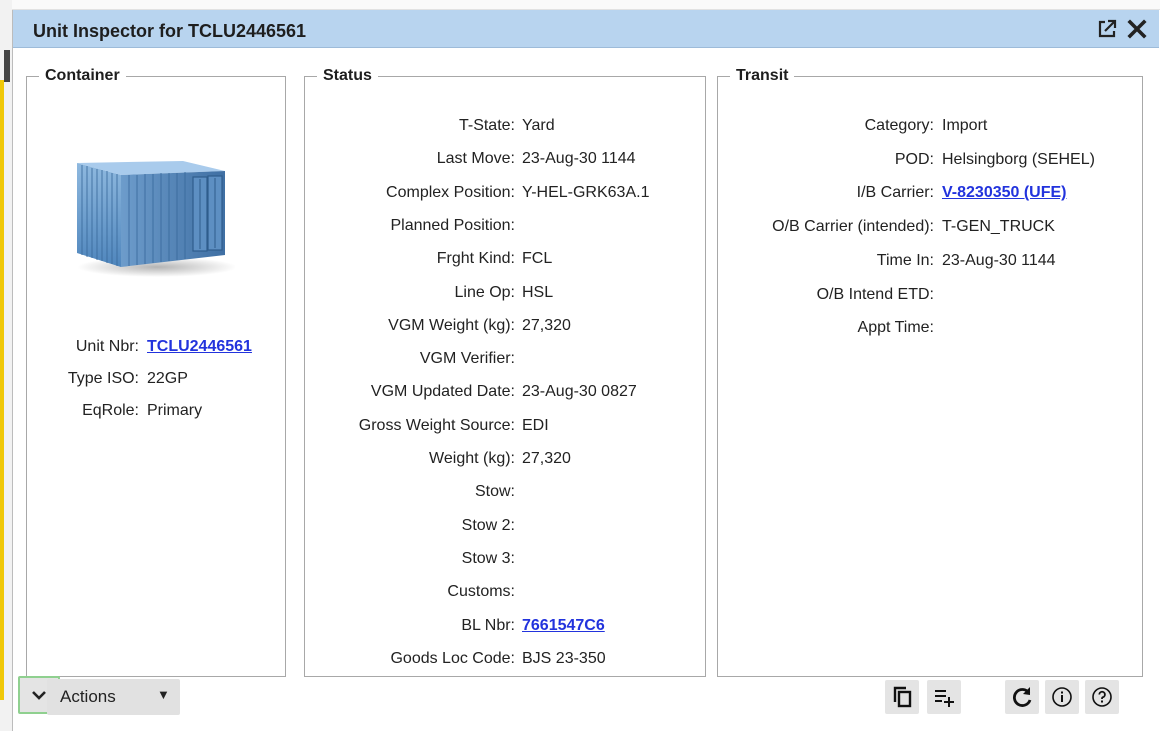  Describe the element at coordinates (1137, 29) in the screenshot. I see `close-icon` at that location.